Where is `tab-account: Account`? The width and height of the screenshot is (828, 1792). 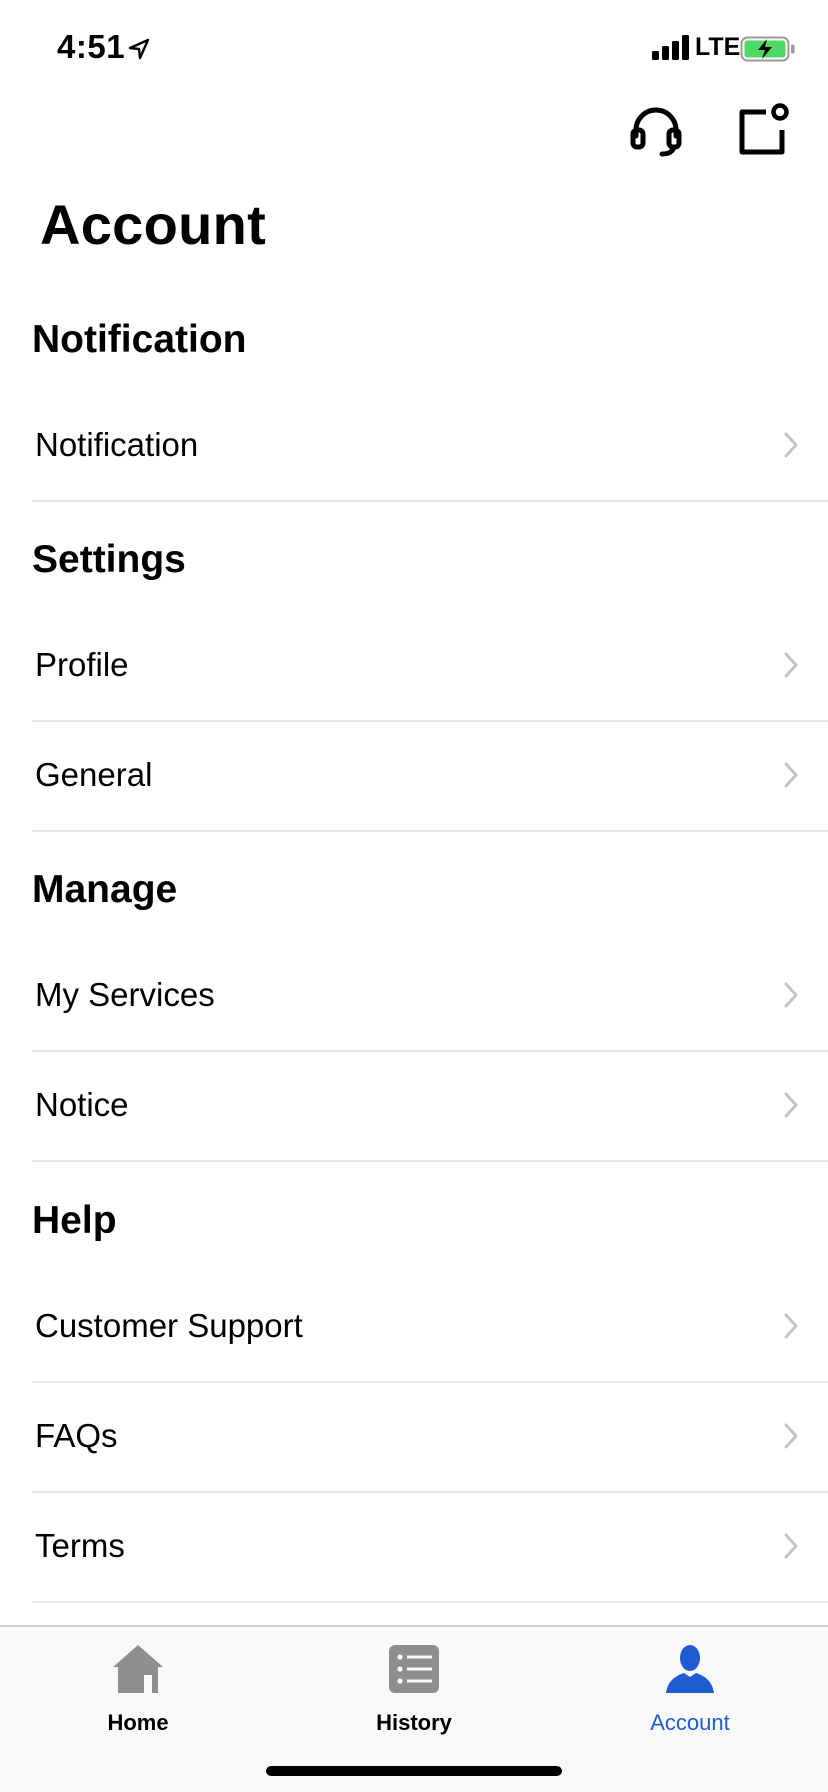 tab-account: Account is located at coordinates (690, 1687).